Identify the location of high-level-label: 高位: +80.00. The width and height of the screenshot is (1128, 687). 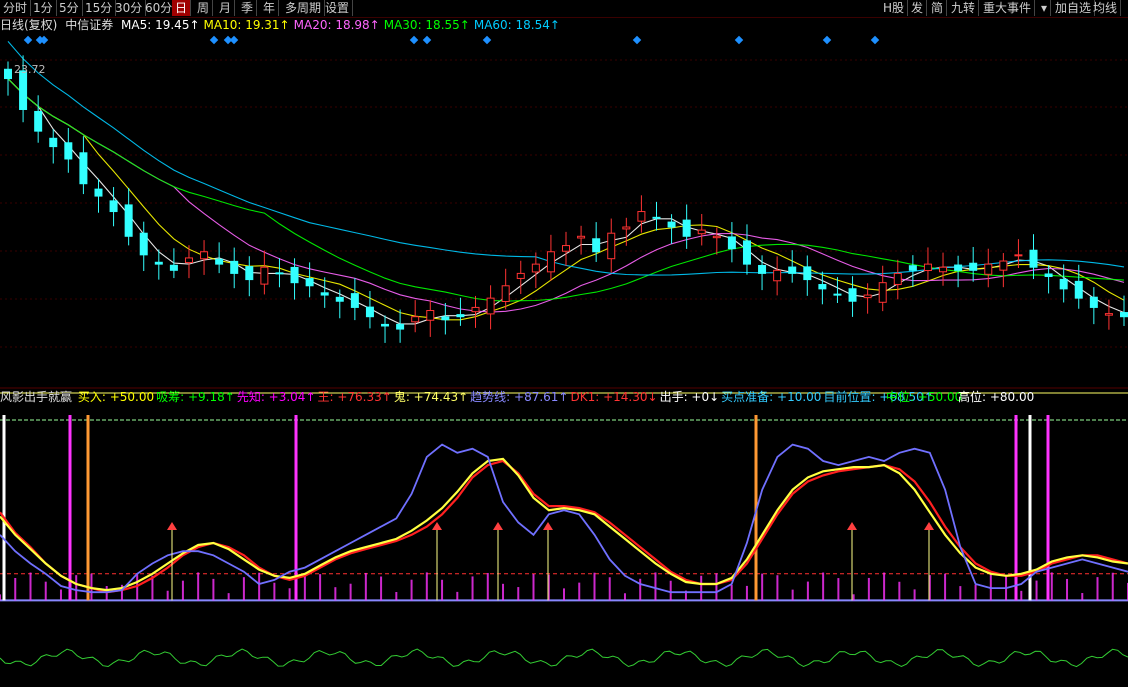
(996, 397).